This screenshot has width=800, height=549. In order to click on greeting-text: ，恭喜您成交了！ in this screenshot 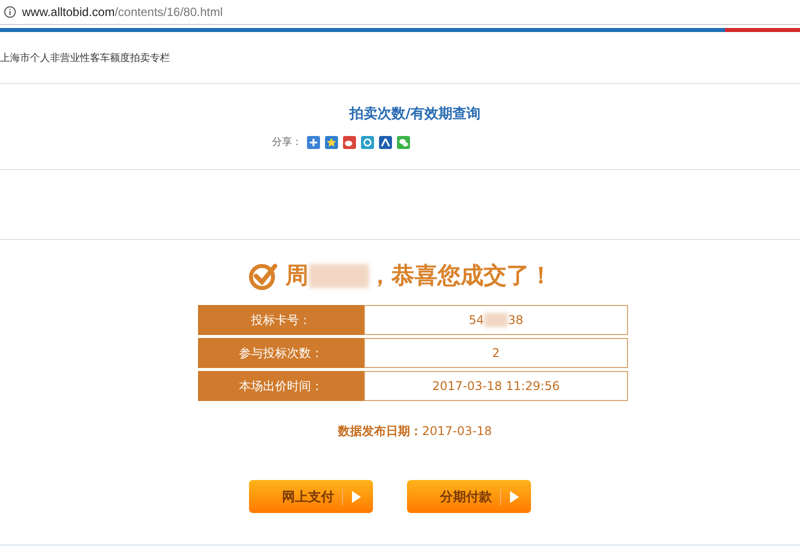, I will do `click(460, 276)`.